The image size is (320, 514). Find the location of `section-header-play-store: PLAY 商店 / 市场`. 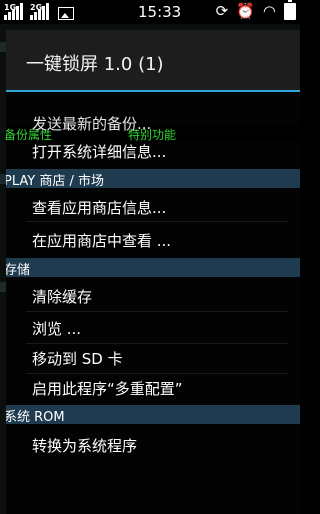

section-header-play-store: PLAY 商店 / 市场 is located at coordinates (153, 179).